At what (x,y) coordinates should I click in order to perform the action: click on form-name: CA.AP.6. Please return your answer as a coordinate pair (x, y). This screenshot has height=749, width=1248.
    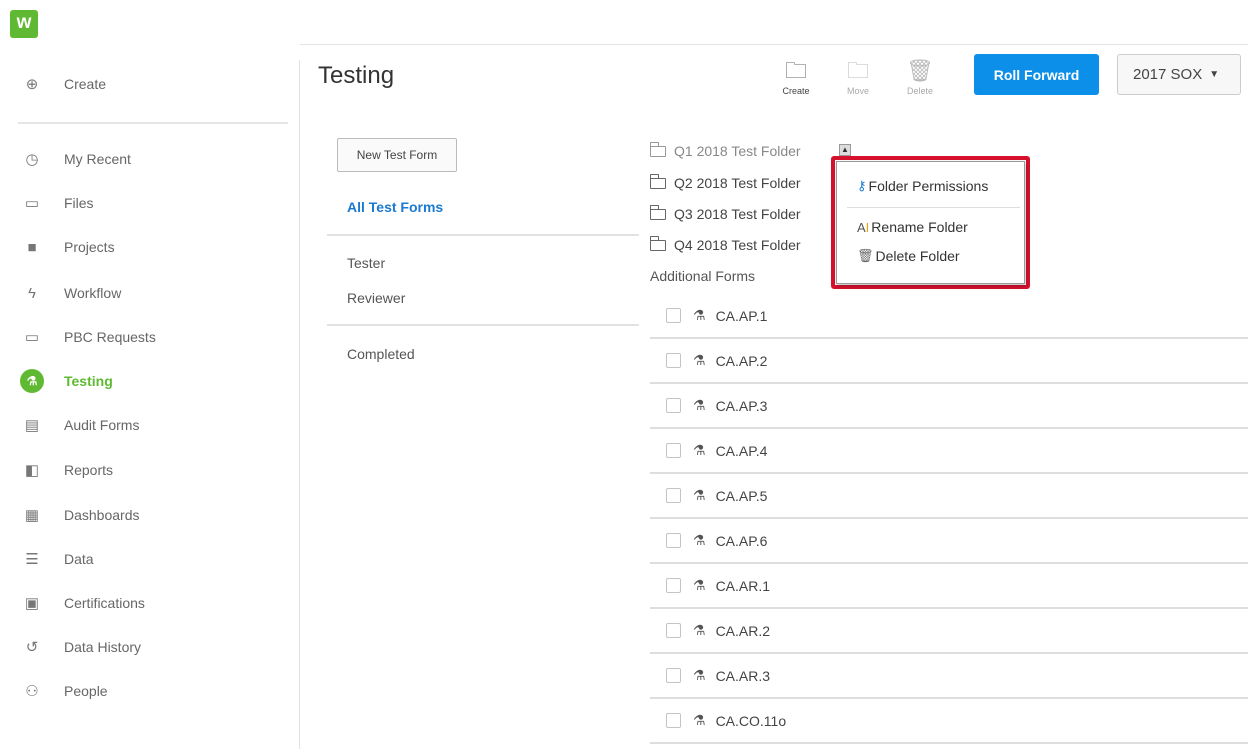
    Looking at the image, I should click on (741, 540).